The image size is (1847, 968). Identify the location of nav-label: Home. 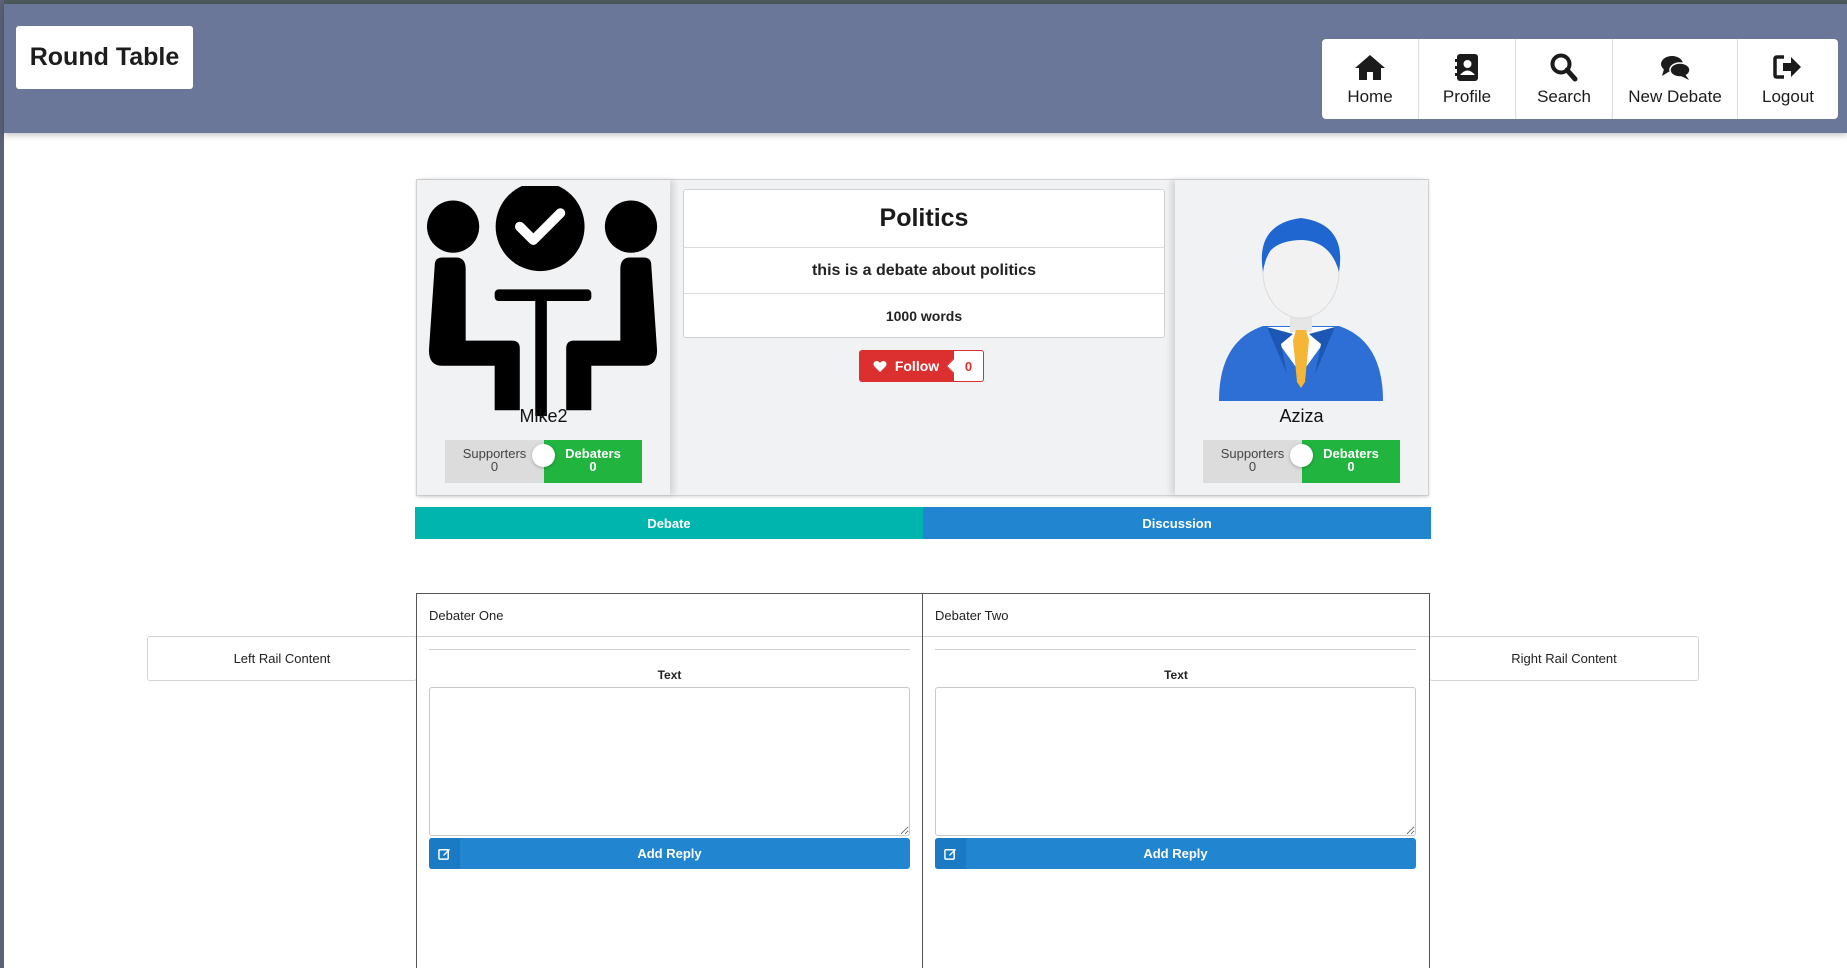
(1370, 96).